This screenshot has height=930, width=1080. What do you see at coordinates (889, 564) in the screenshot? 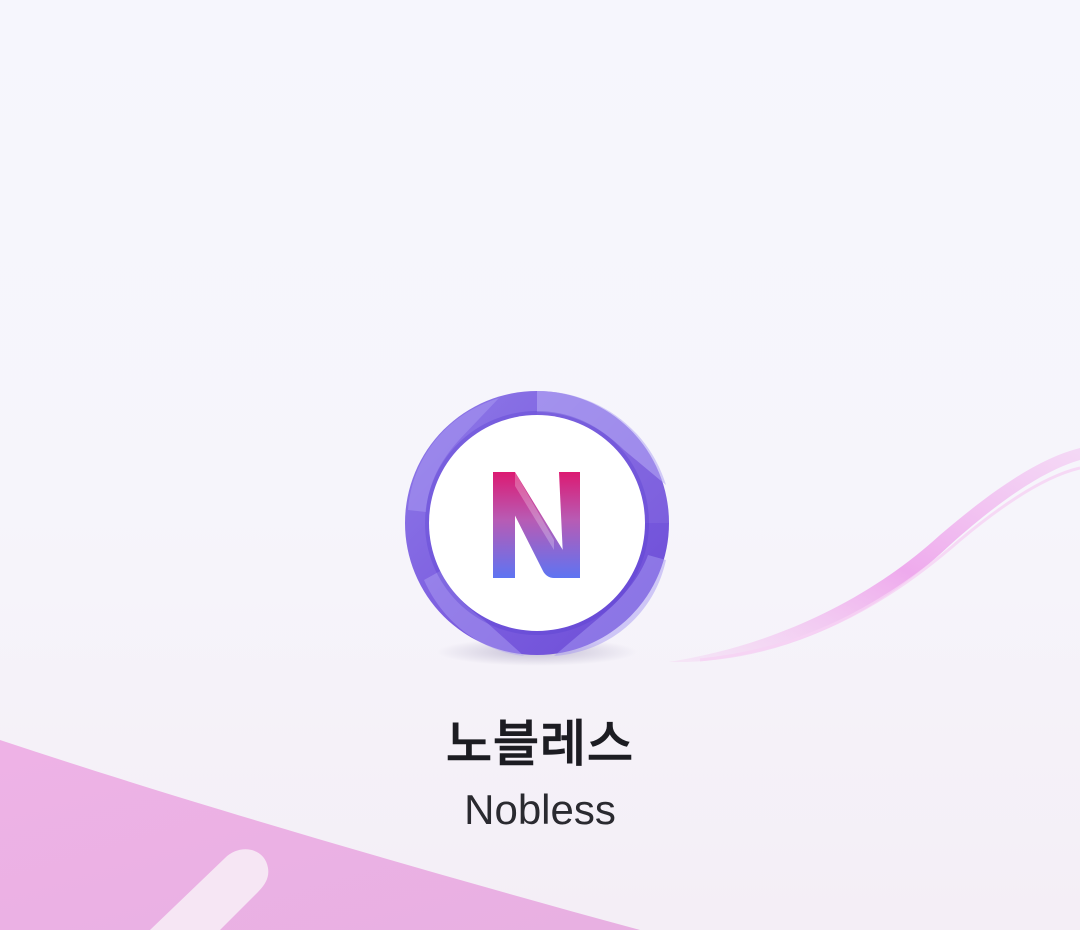
I see `wave-ribbon-thin` at bounding box center [889, 564].